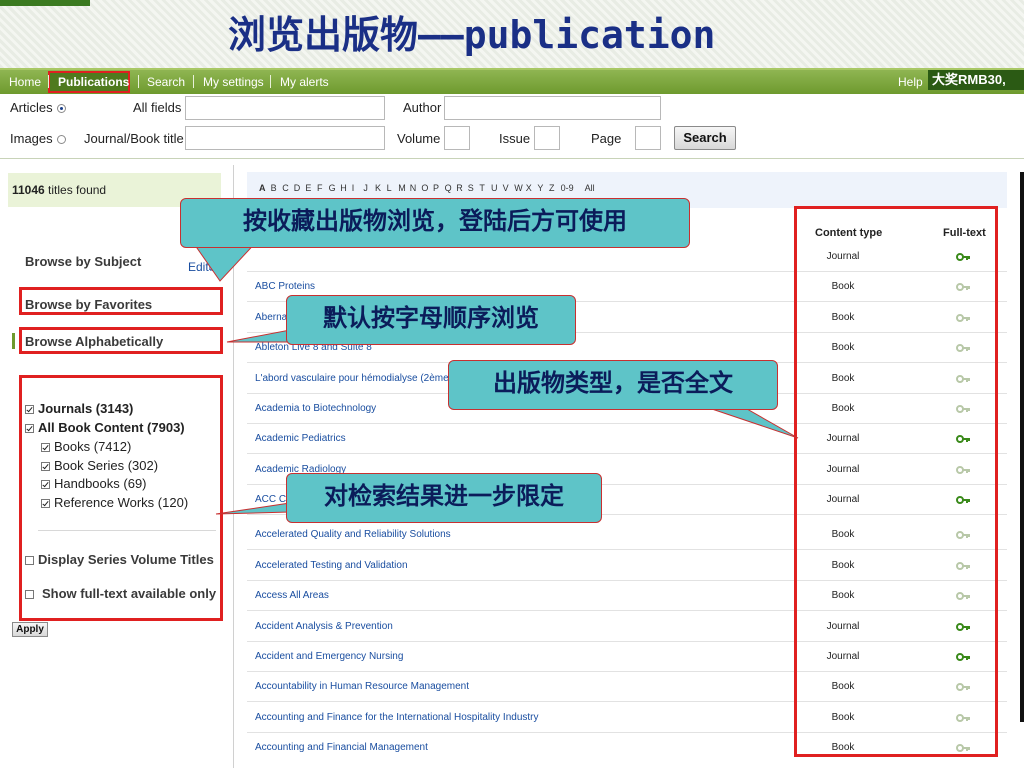 Image resolution: width=1024 pixels, height=768 pixels. Describe the element at coordinates (413, 188) in the screenshot. I see `alphabet-letter: N` at that location.